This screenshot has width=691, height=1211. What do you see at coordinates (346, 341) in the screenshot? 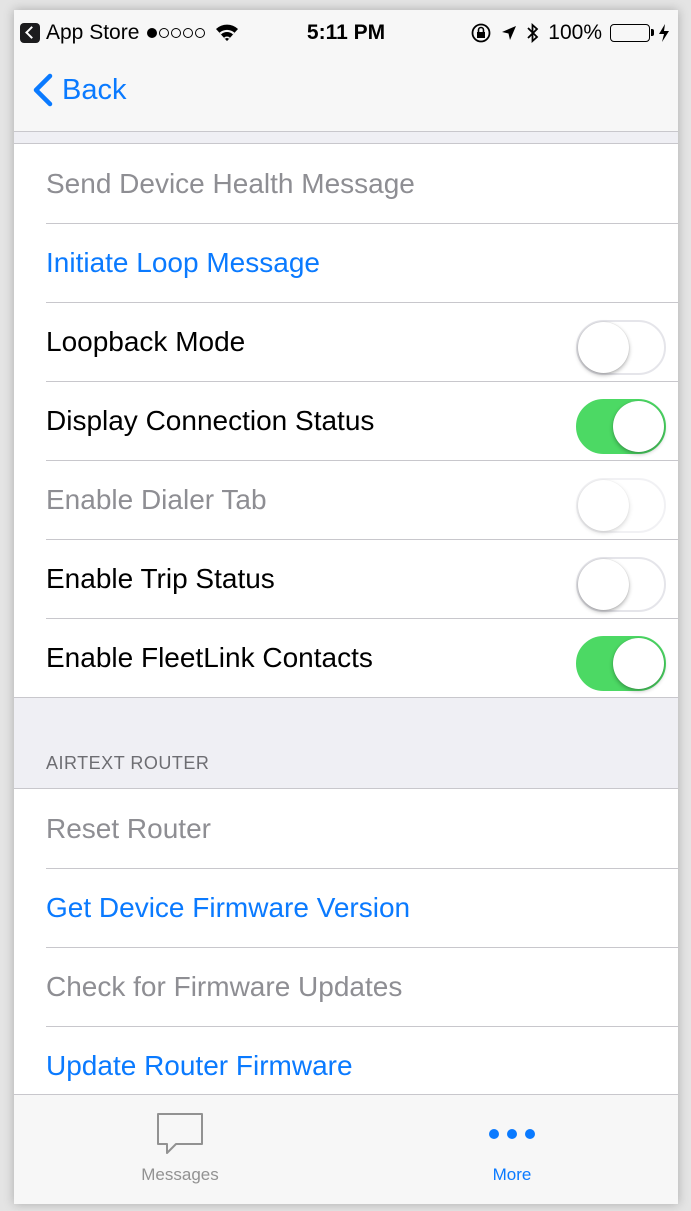
I see `loopback-mode-row: Loopback Mode` at bounding box center [346, 341].